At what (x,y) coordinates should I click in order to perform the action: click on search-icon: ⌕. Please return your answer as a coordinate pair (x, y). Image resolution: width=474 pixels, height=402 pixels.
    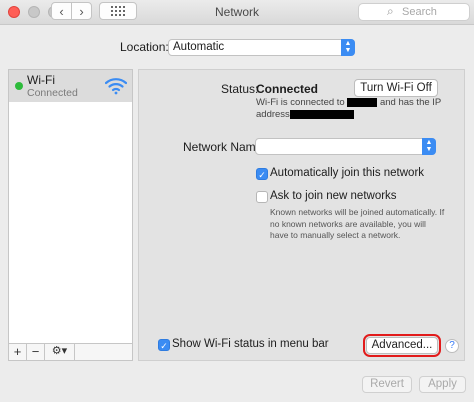
    Looking at the image, I should click on (390, 11).